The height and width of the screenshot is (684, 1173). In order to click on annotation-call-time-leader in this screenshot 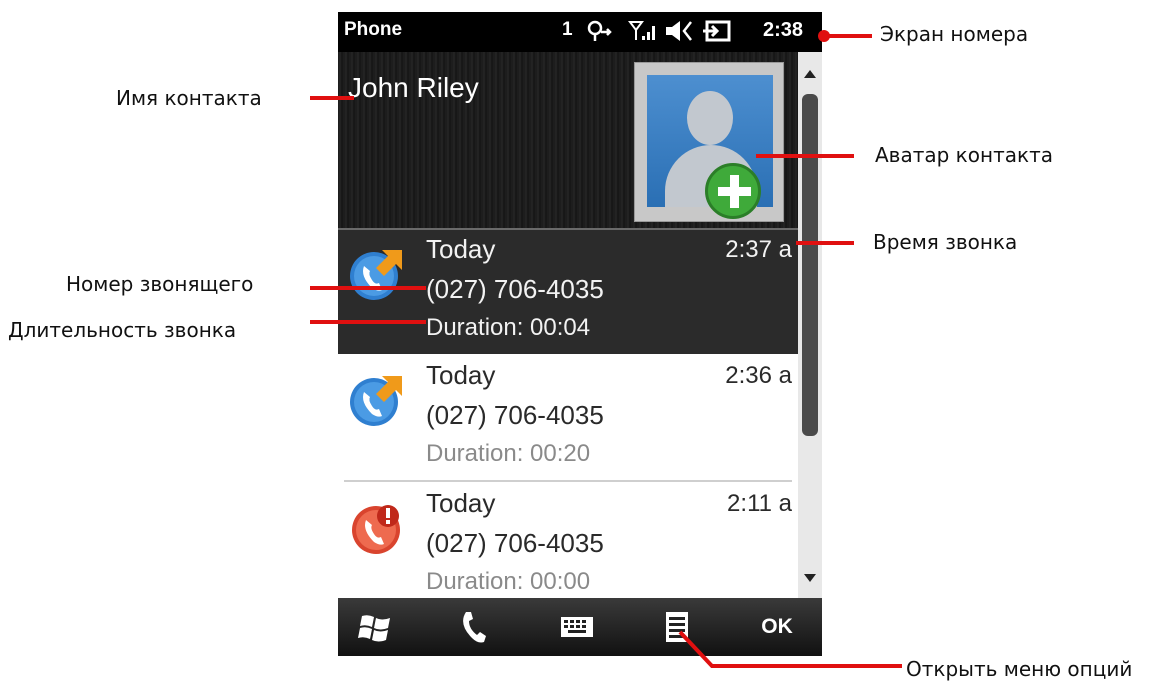, I will do `click(825, 243)`.